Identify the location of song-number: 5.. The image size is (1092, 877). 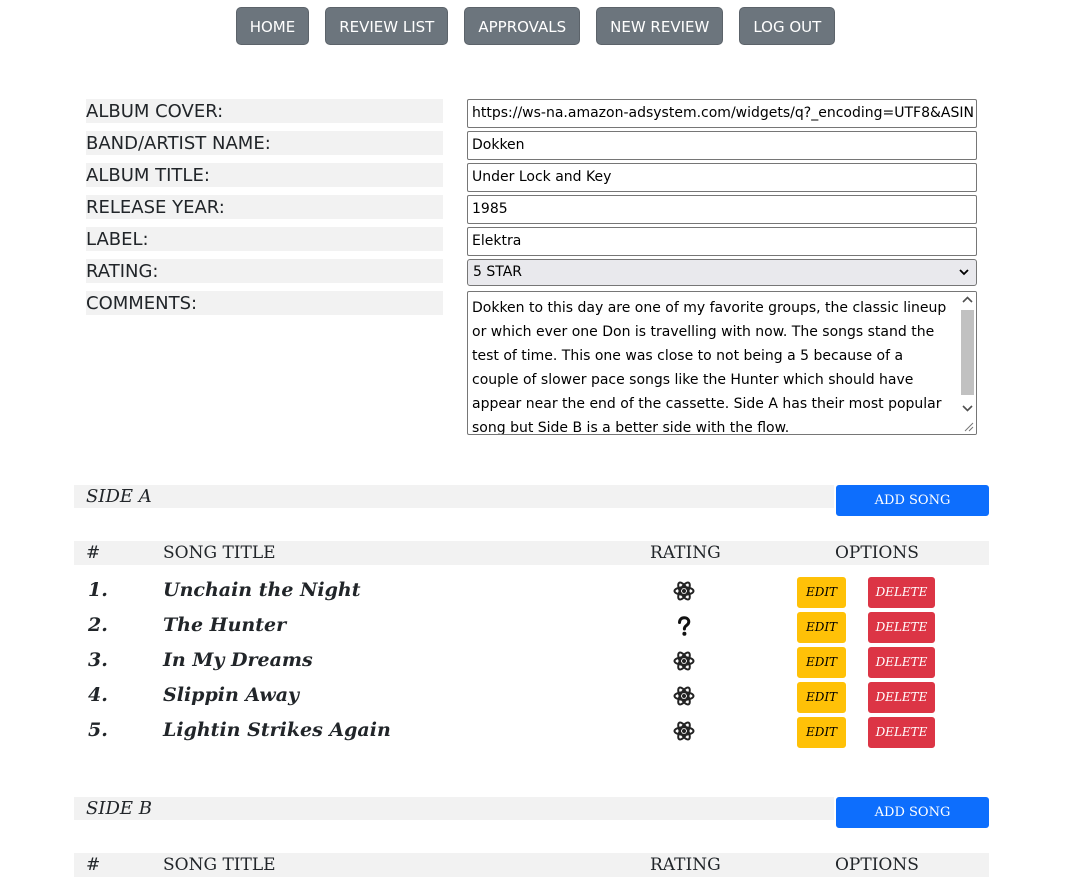
(98, 730).